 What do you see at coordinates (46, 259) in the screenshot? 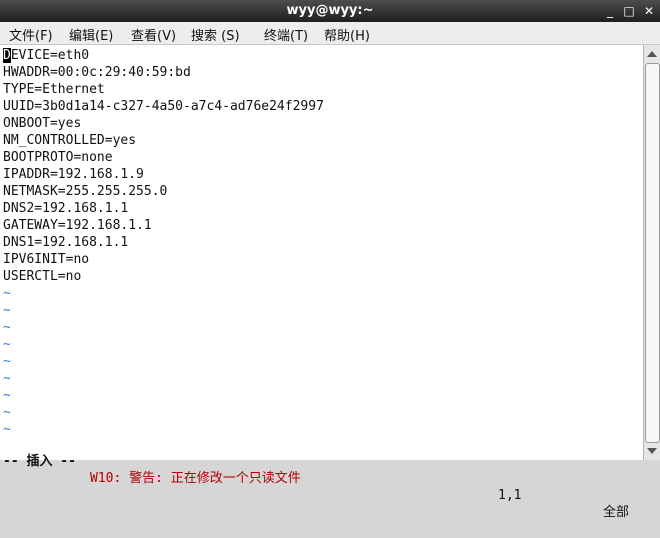
I see `editor-line: IPV6INIT=no` at bounding box center [46, 259].